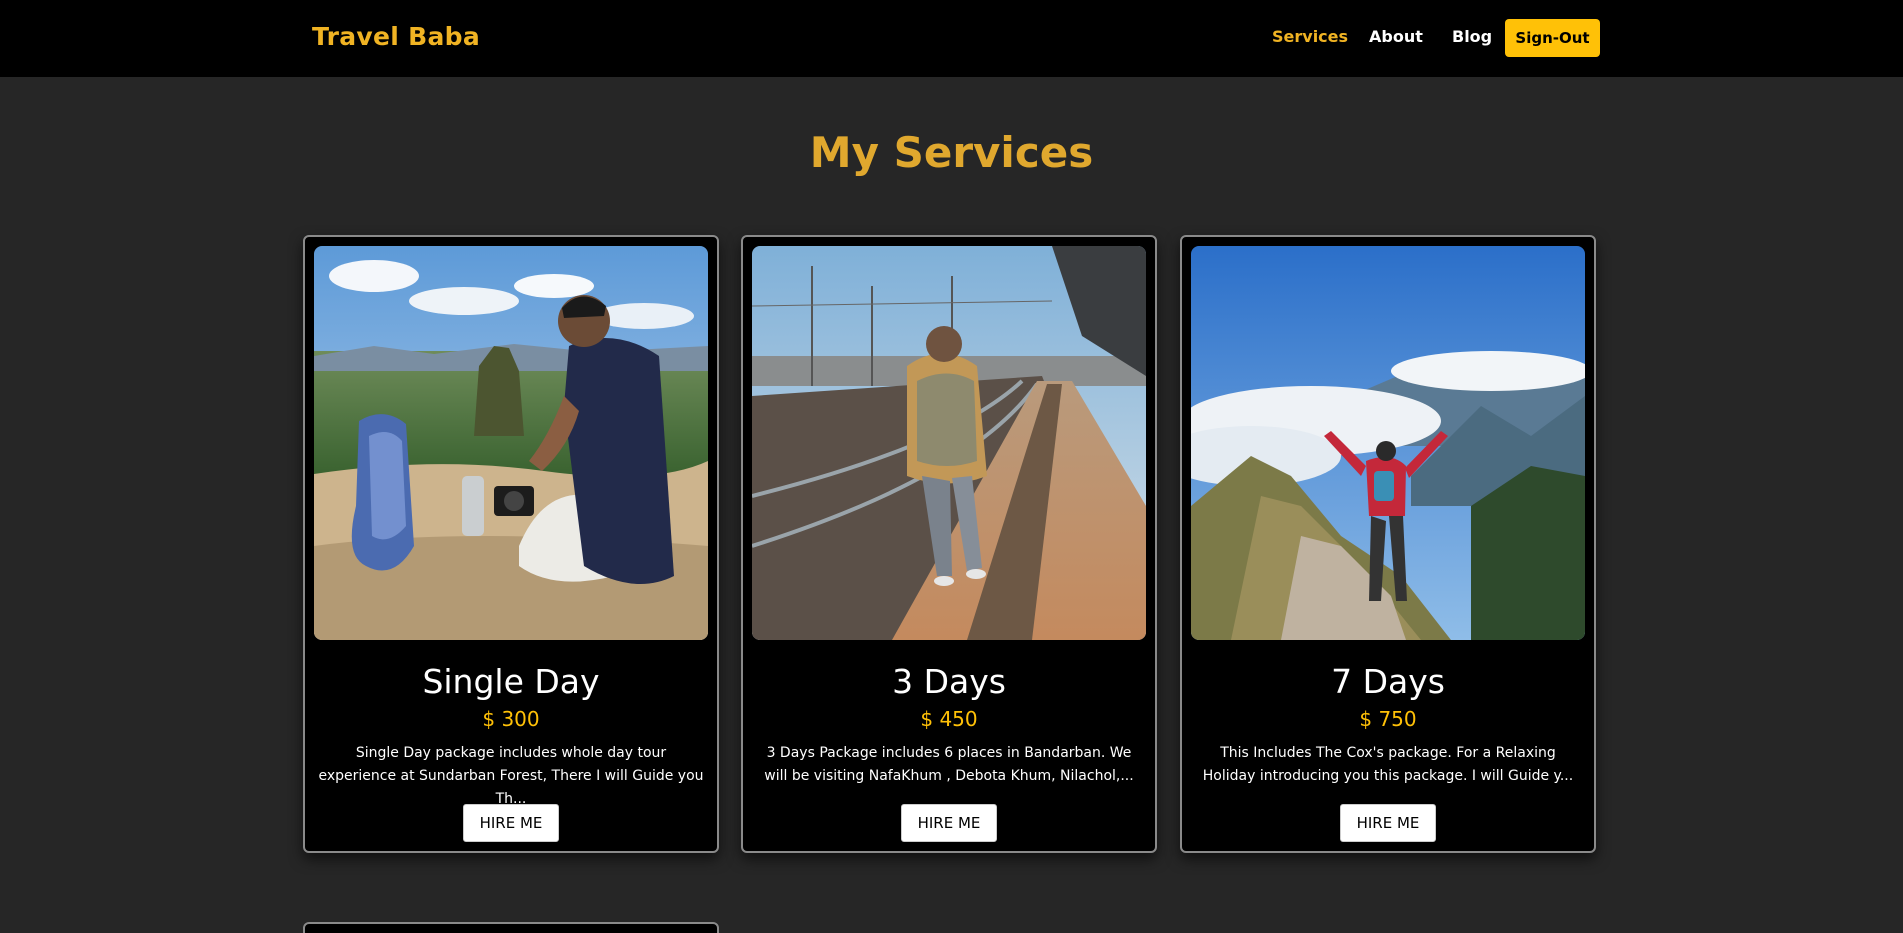  What do you see at coordinates (1388, 719) in the screenshot?
I see `service-price: $ 750` at bounding box center [1388, 719].